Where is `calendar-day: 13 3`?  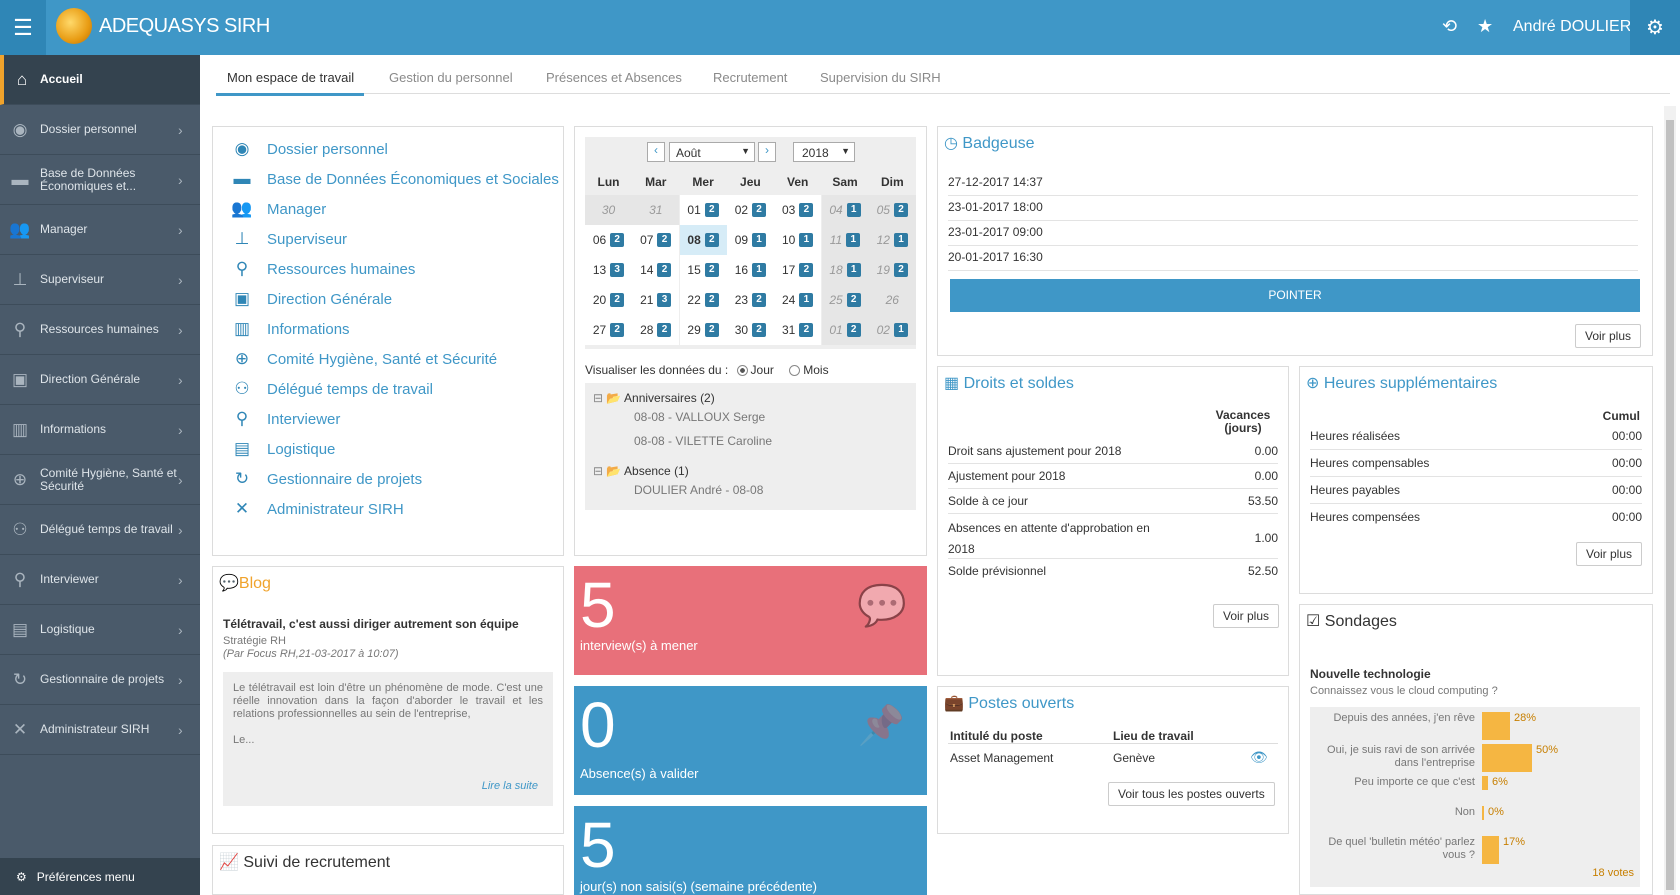 calendar-day: 13 3 is located at coordinates (608, 270).